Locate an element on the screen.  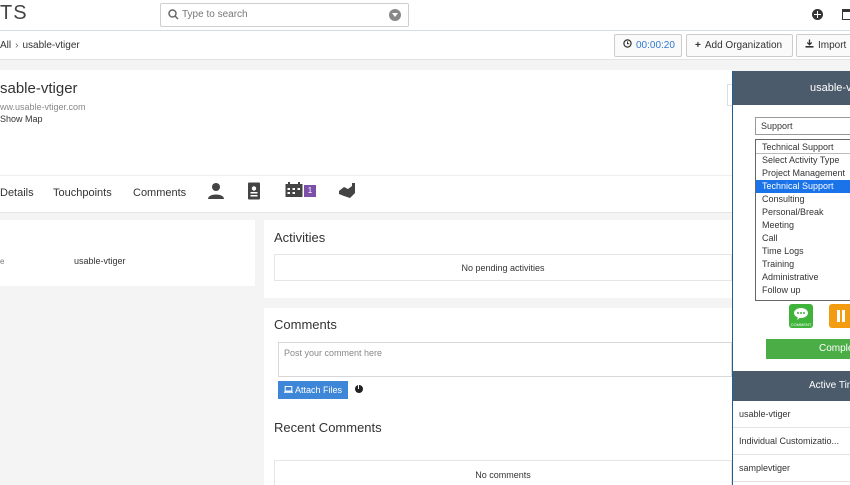
recent-comments-empty: No comments is located at coordinates (503, 472).